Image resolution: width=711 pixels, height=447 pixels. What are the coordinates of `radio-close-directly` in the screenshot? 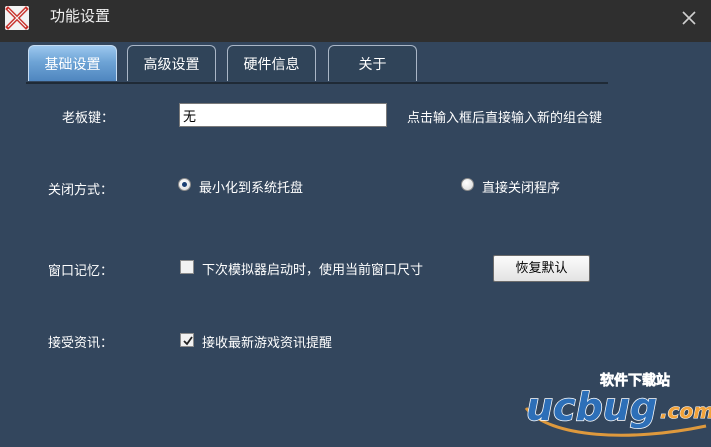 It's located at (467, 184).